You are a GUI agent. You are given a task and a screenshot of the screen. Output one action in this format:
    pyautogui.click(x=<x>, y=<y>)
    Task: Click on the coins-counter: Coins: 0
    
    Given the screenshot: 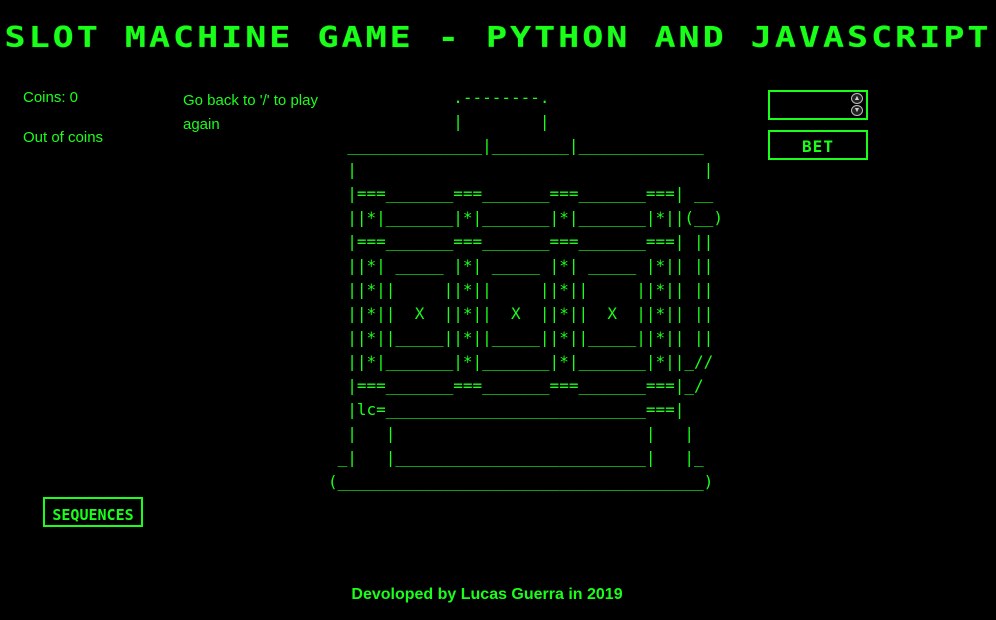 What is the action you would take?
    pyautogui.click(x=51, y=97)
    